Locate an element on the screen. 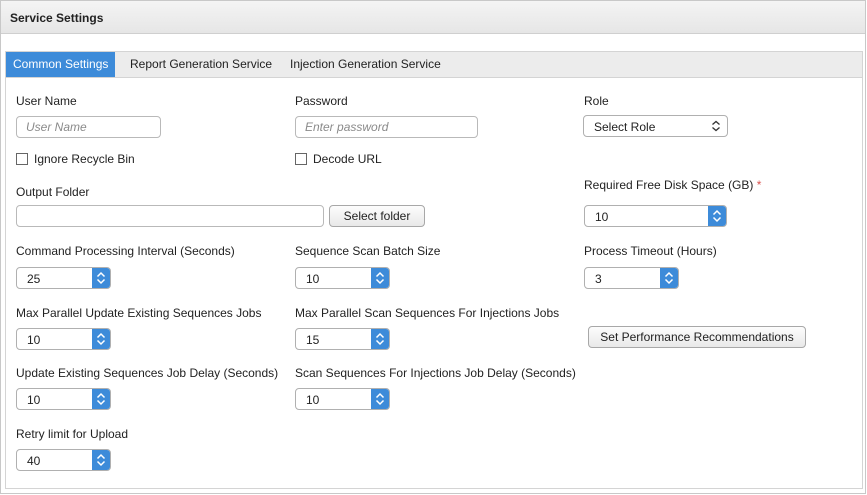 The image size is (867, 495). password-label: Password is located at coordinates (321, 101).